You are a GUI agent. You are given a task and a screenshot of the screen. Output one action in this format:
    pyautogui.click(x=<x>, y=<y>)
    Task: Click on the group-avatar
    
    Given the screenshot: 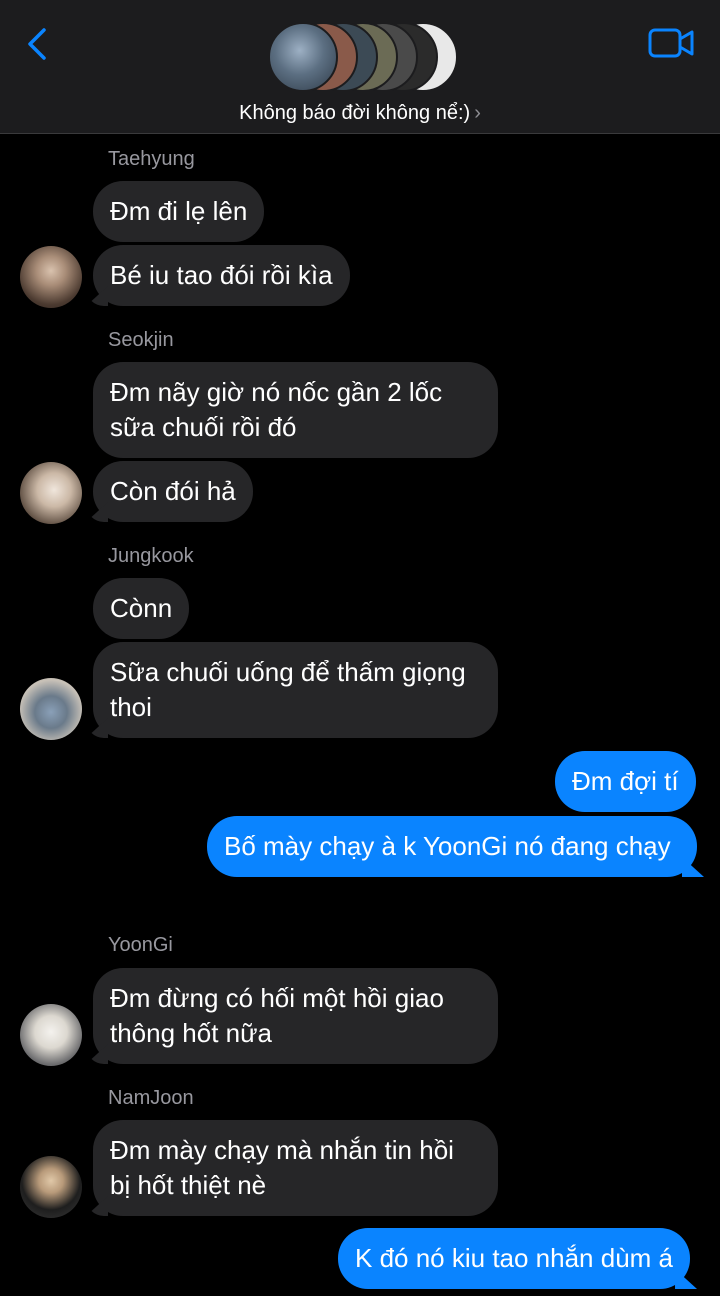 What is the action you would take?
    pyautogui.click(x=303, y=57)
    